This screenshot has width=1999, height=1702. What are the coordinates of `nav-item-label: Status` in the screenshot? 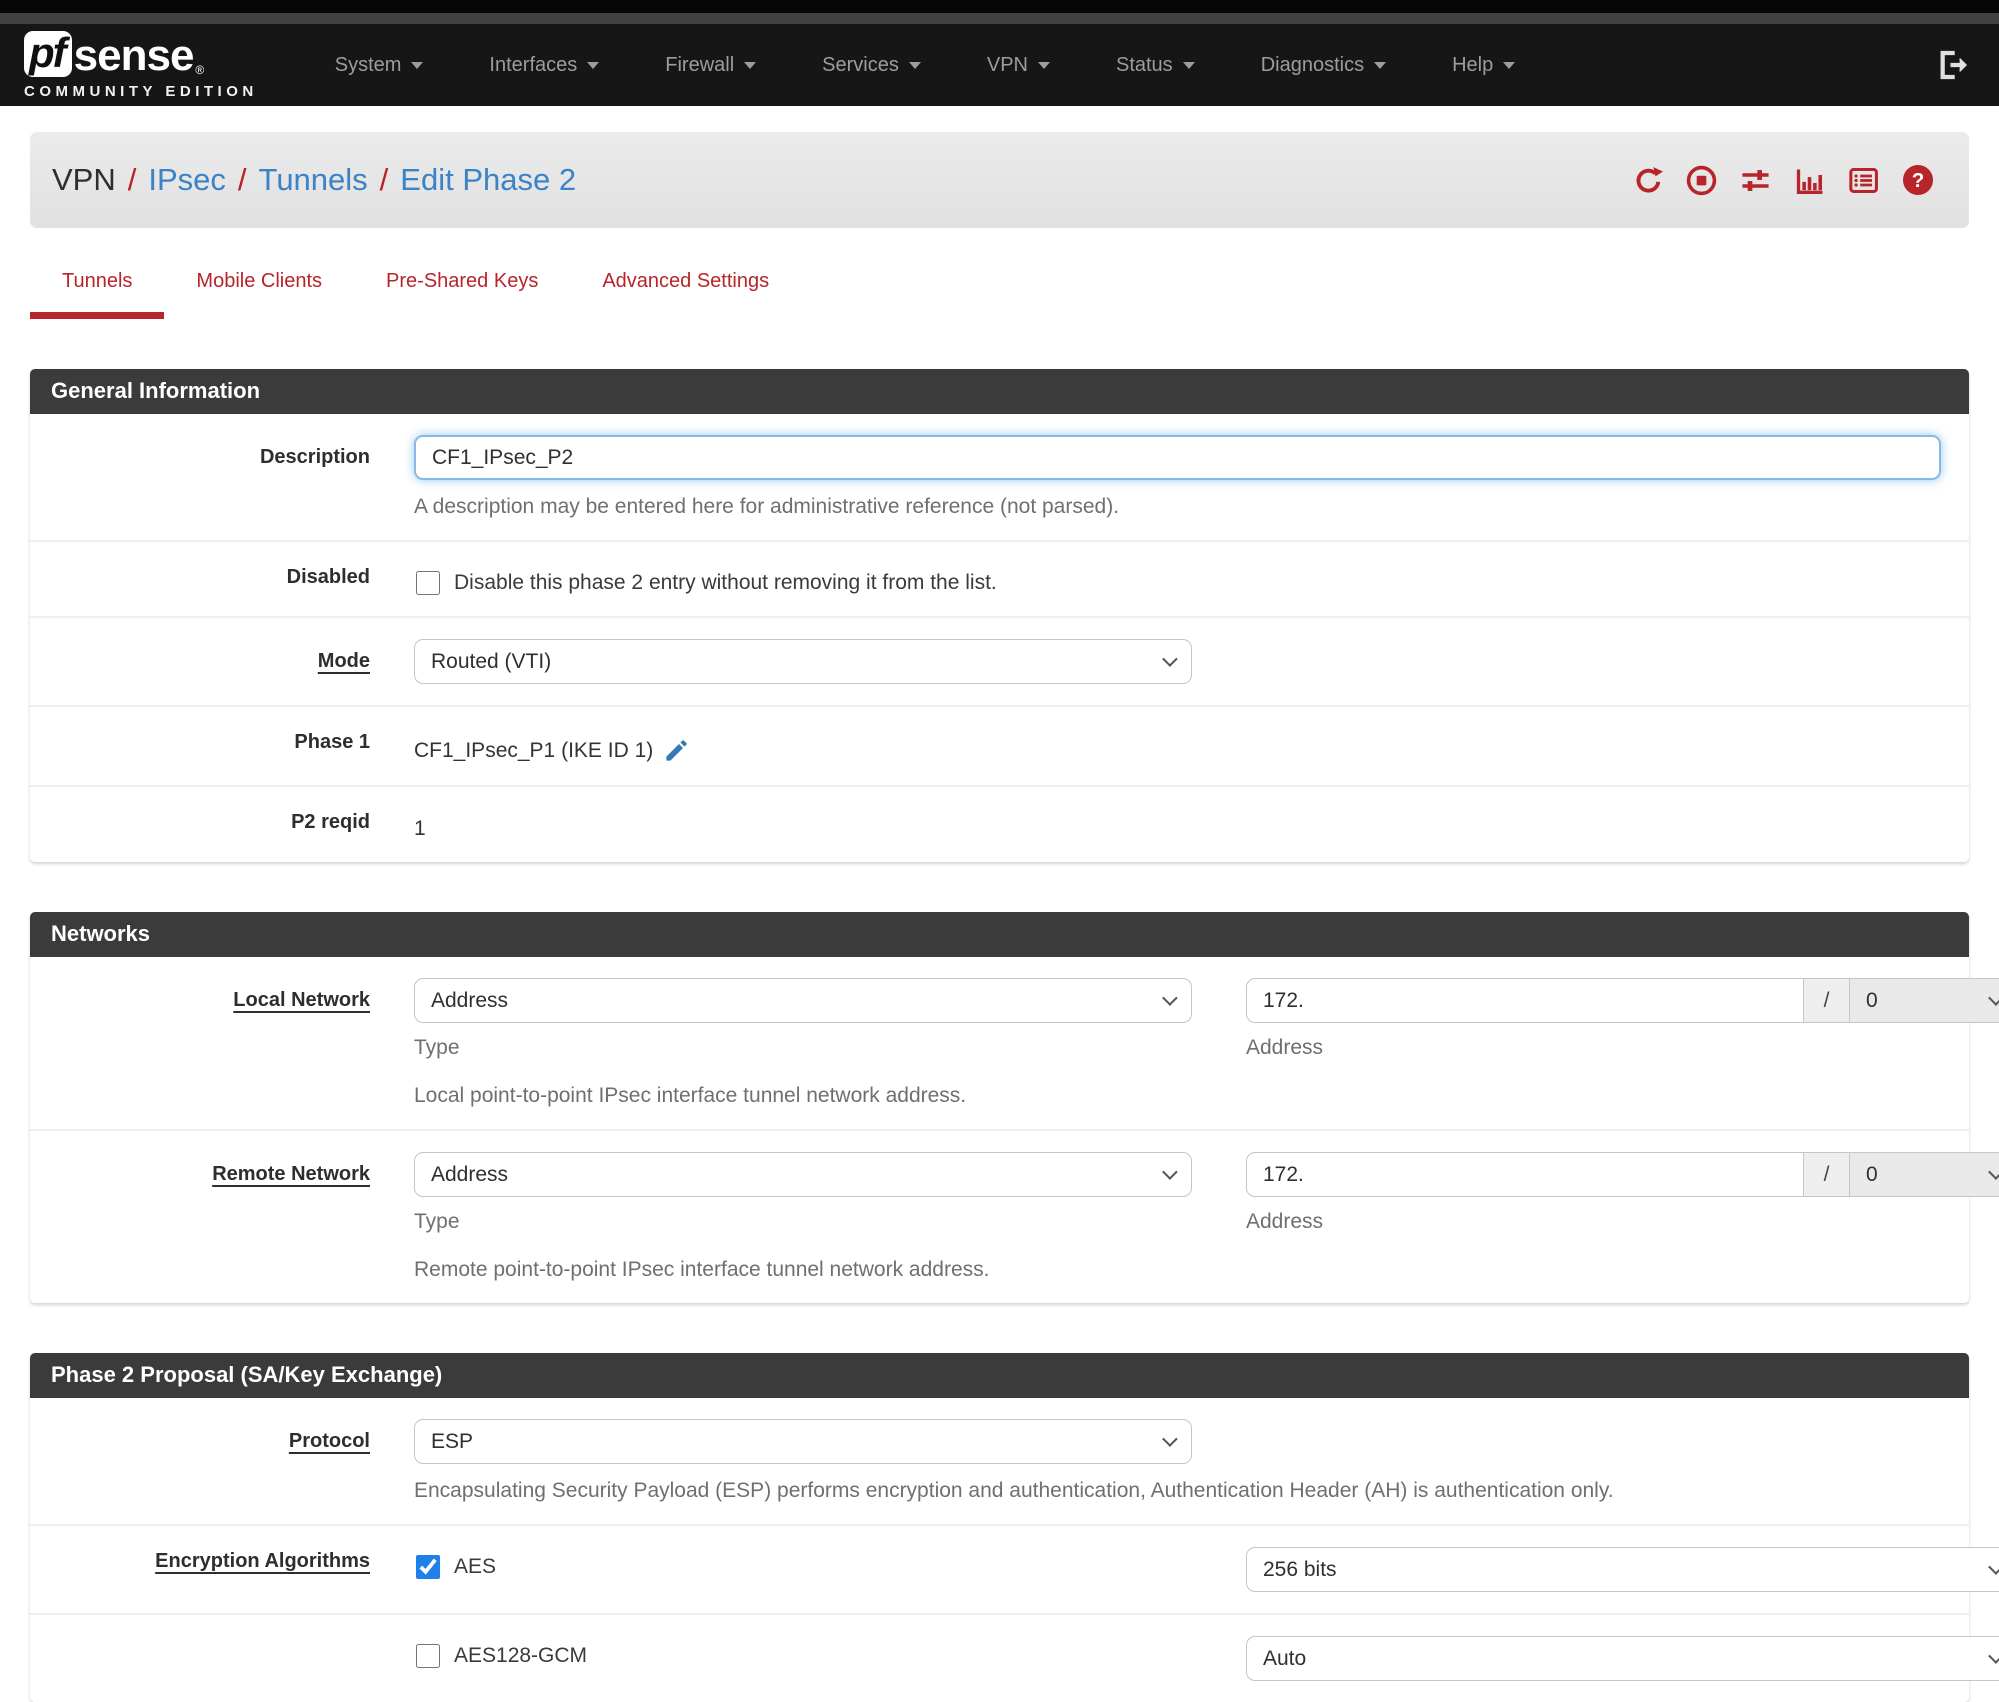 It's located at (1144, 64).